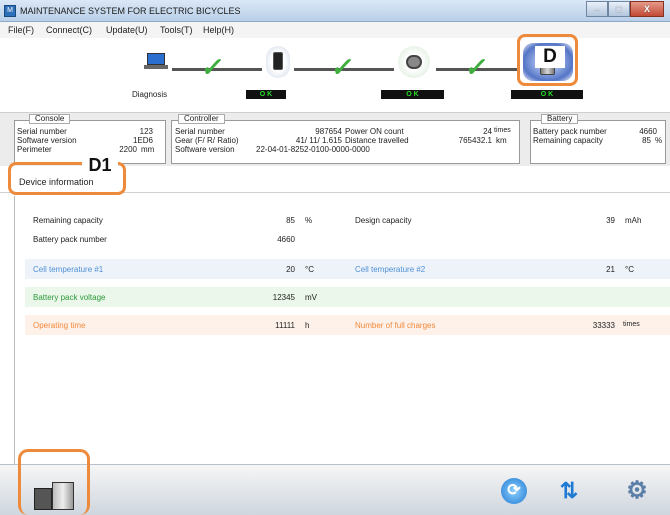 The height and width of the screenshot is (515, 670). What do you see at coordinates (68, 220) in the screenshot?
I see `remaining-capacity-label: Remaining capacity` at bounding box center [68, 220].